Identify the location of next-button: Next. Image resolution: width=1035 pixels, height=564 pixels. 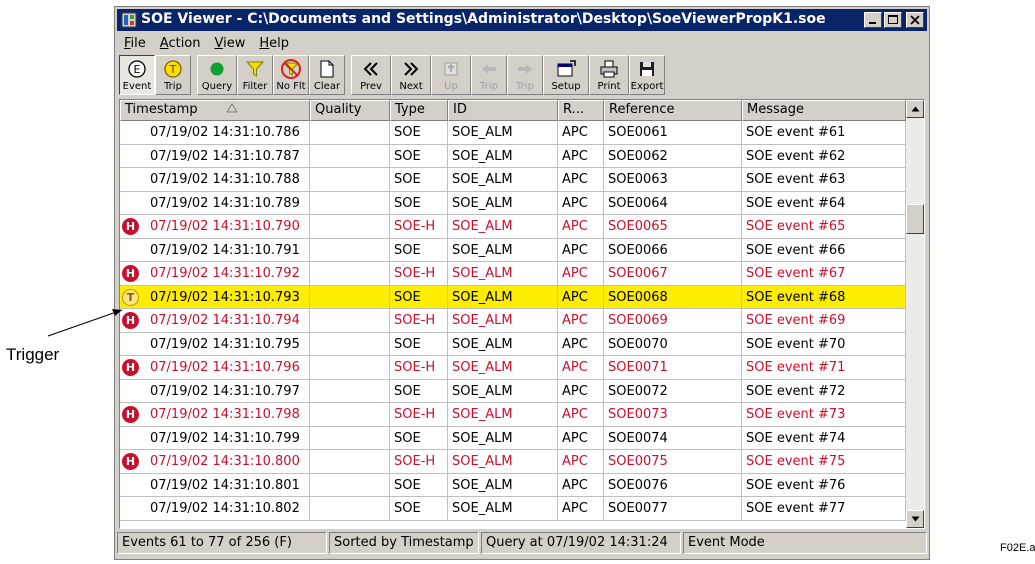
(411, 75).